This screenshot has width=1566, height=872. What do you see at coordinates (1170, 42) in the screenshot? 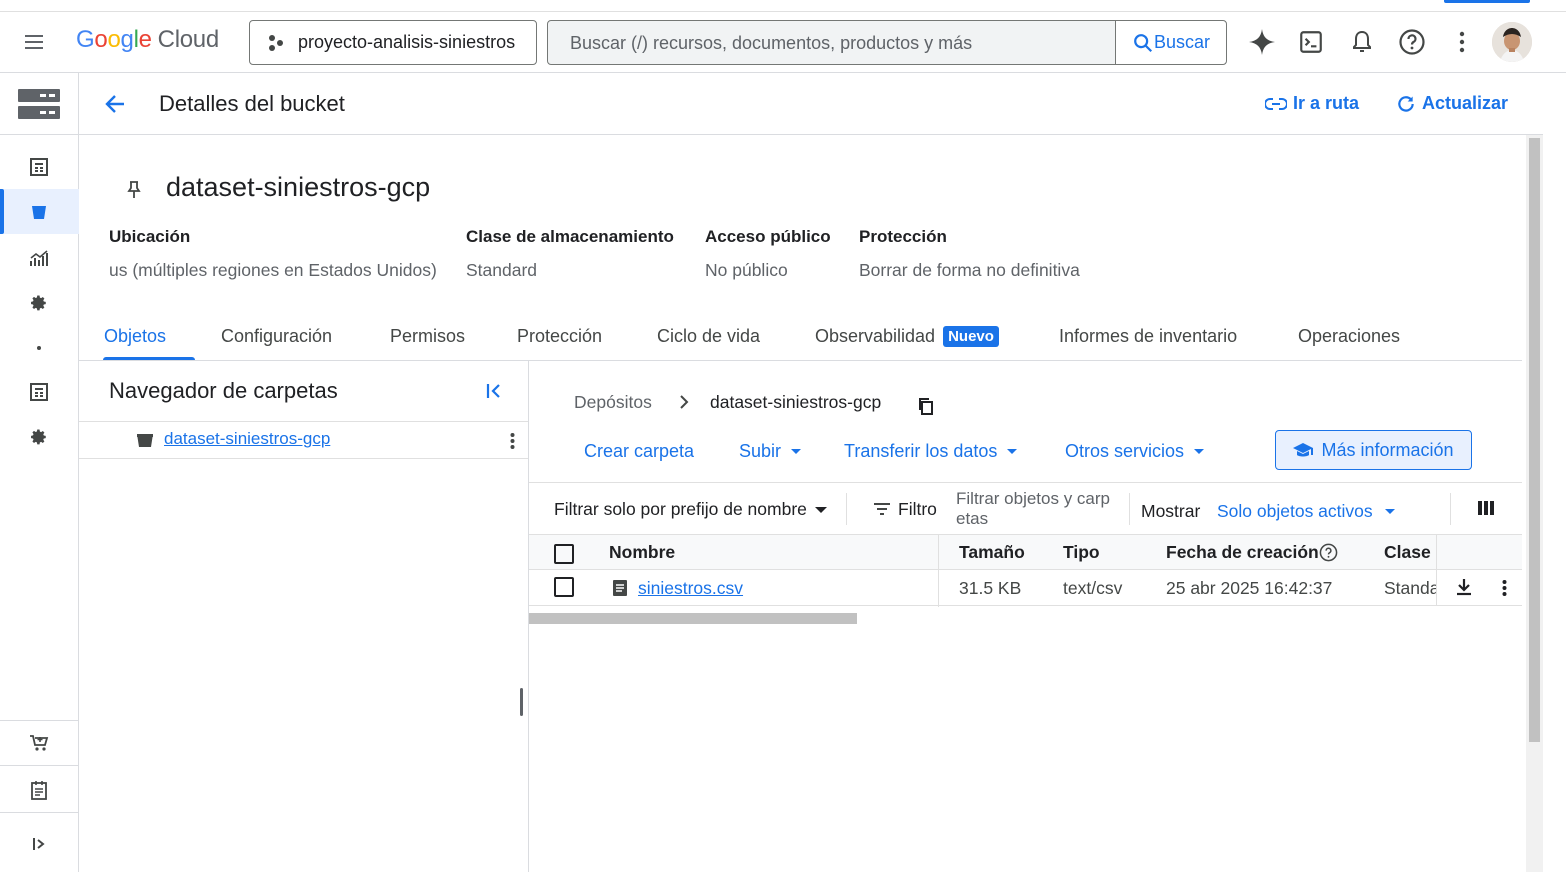
I see `search-button: Buscar` at bounding box center [1170, 42].